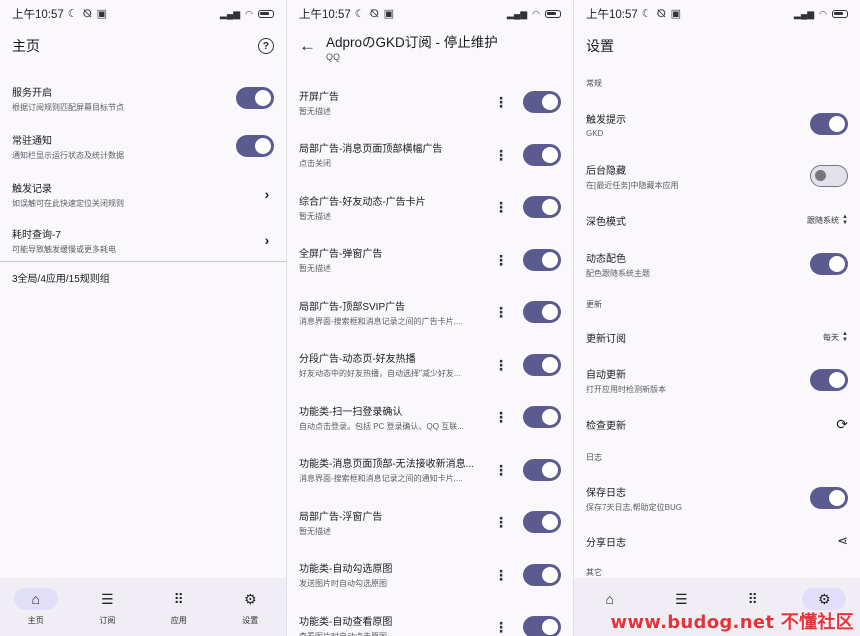 Image resolution: width=860 pixels, height=636 pixels. I want to click on section-other: 其它, so click(594, 572).